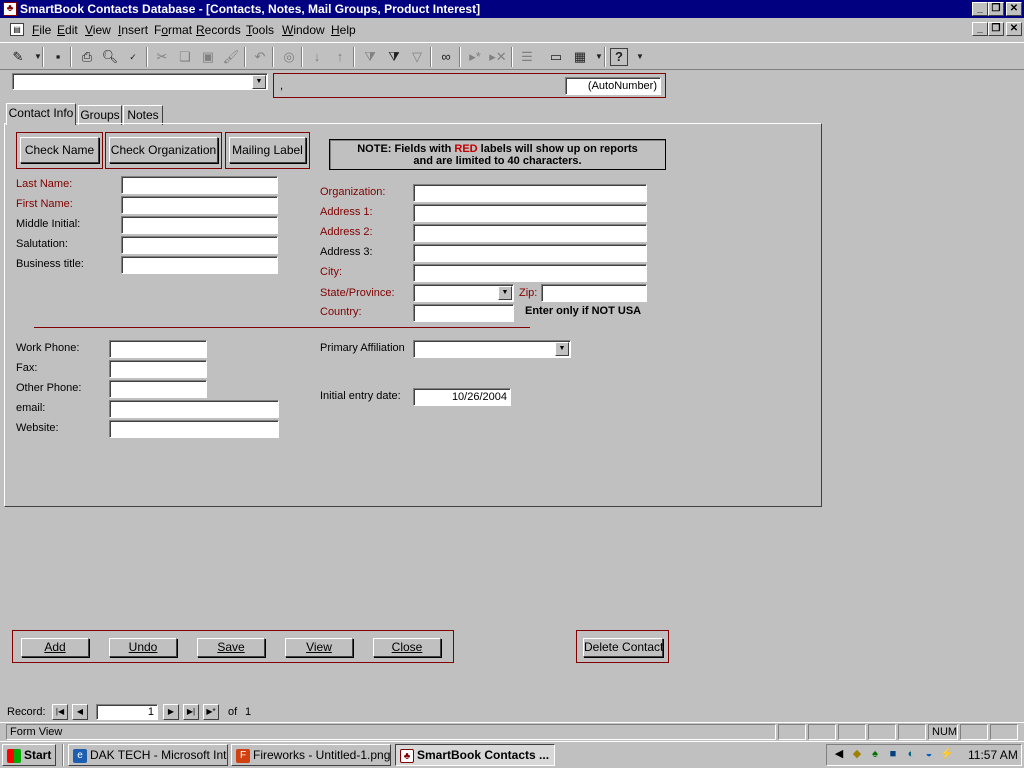  I want to click on cut-icon: ✂, so click(162, 57).